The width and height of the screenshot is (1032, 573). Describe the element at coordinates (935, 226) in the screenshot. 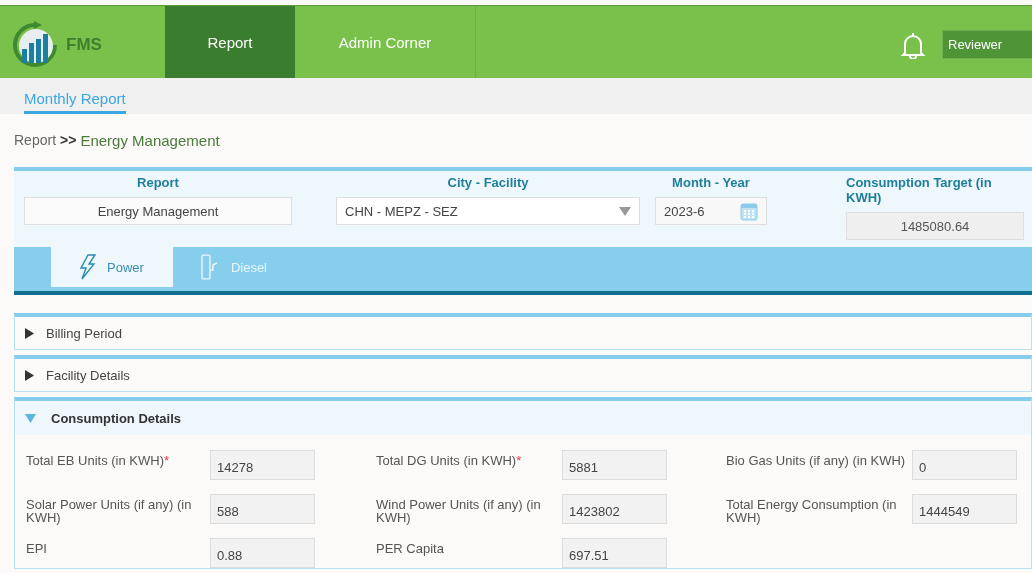

I see `consumption-target-field: 1485080.64` at that location.